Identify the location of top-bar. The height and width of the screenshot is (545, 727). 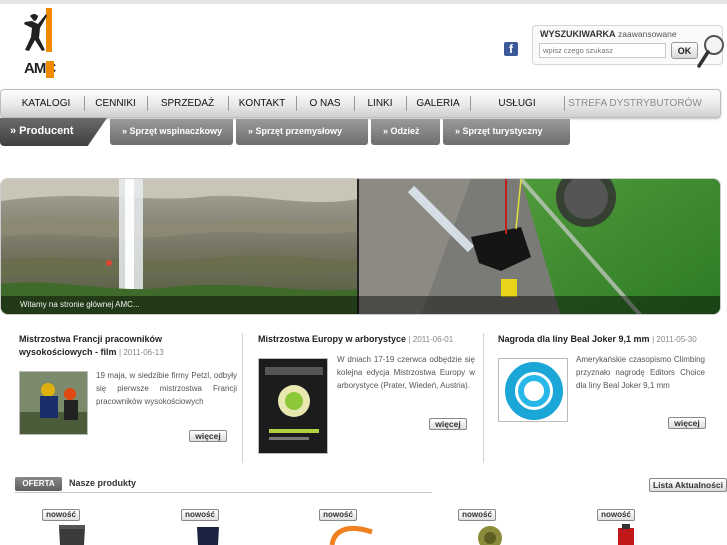
(363, 2).